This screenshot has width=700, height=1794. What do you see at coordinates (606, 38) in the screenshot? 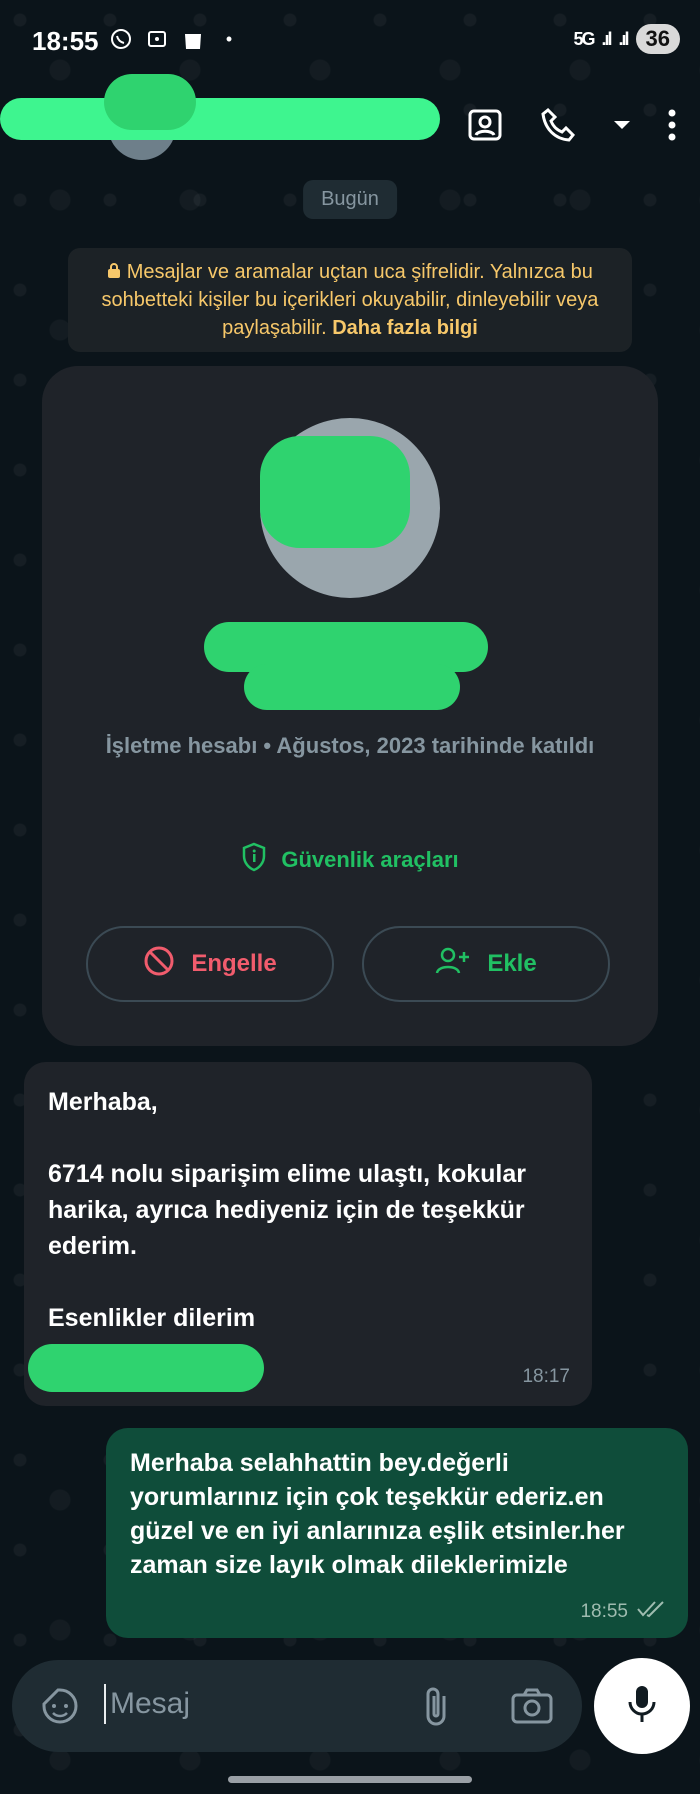
I see `signal-icon: .ıl` at bounding box center [606, 38].